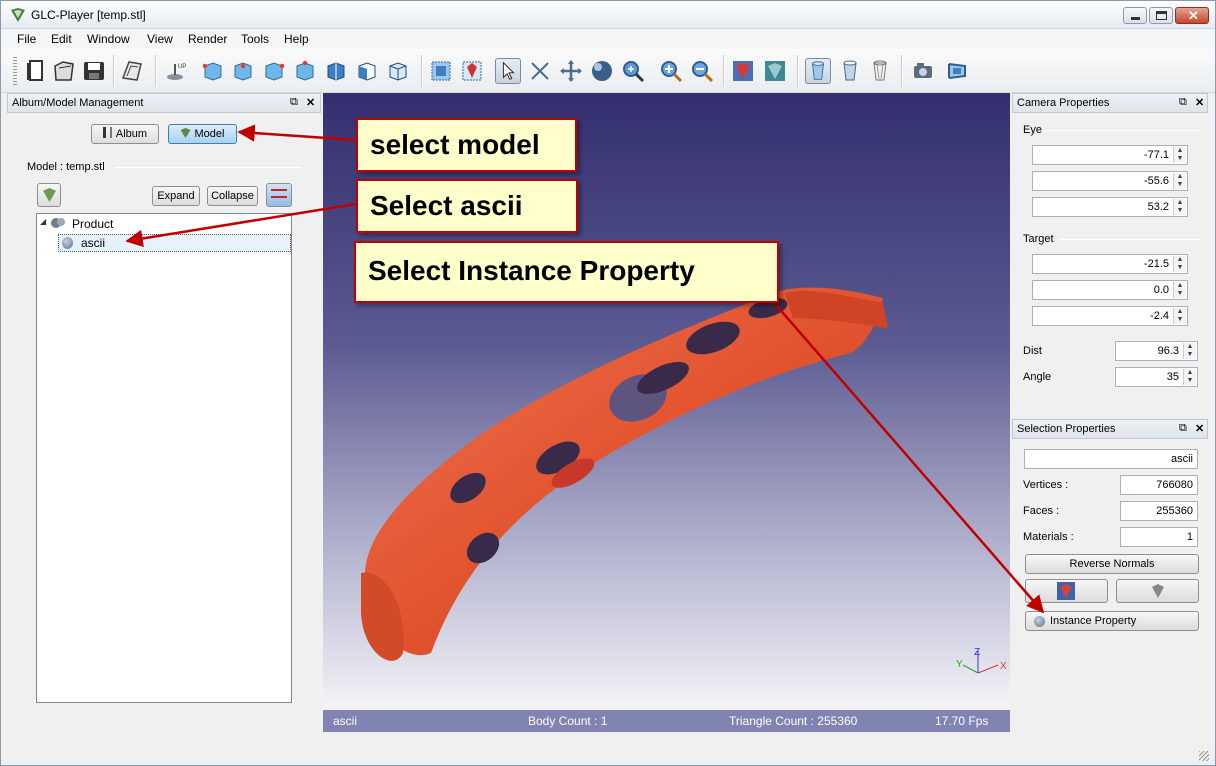  I want to click on eye-x-field: -77.1 ▲ ▼, so click(1110, 155).